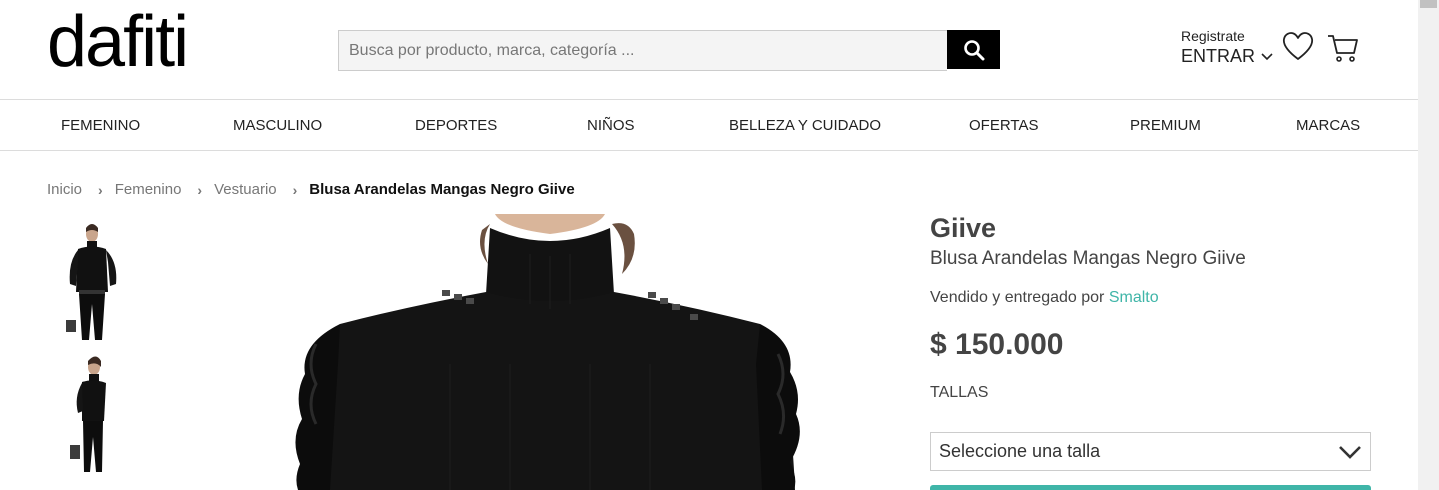  What do you see at coordinates (1428, 4) in the screenshot?
I see `scrollbar-thumb` at bounding box center [1428, 4].